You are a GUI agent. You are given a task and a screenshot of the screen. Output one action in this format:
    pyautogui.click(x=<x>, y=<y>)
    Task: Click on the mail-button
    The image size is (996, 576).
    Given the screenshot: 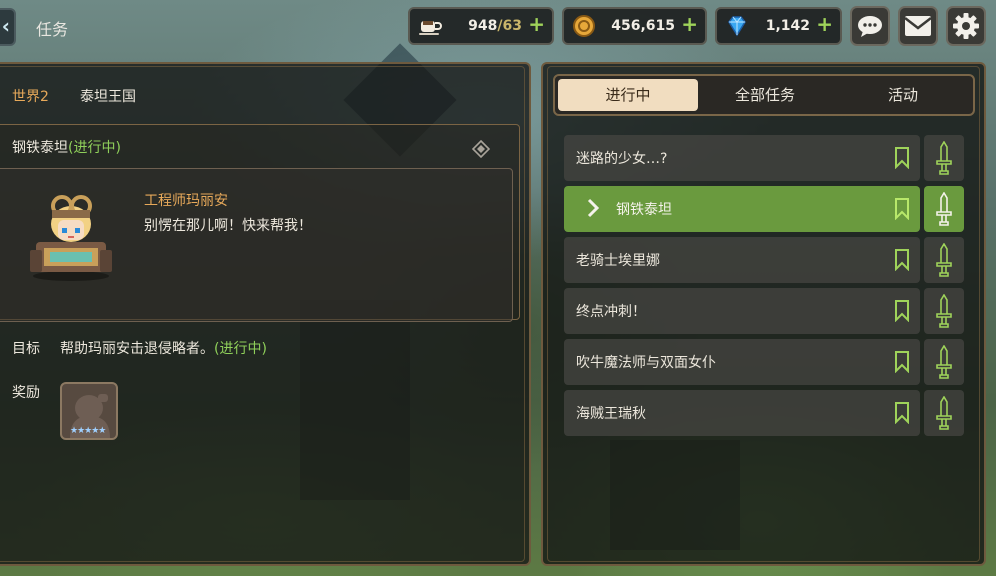 What is the action you would take?
    pyautogui.click(x=918, y=26)
    